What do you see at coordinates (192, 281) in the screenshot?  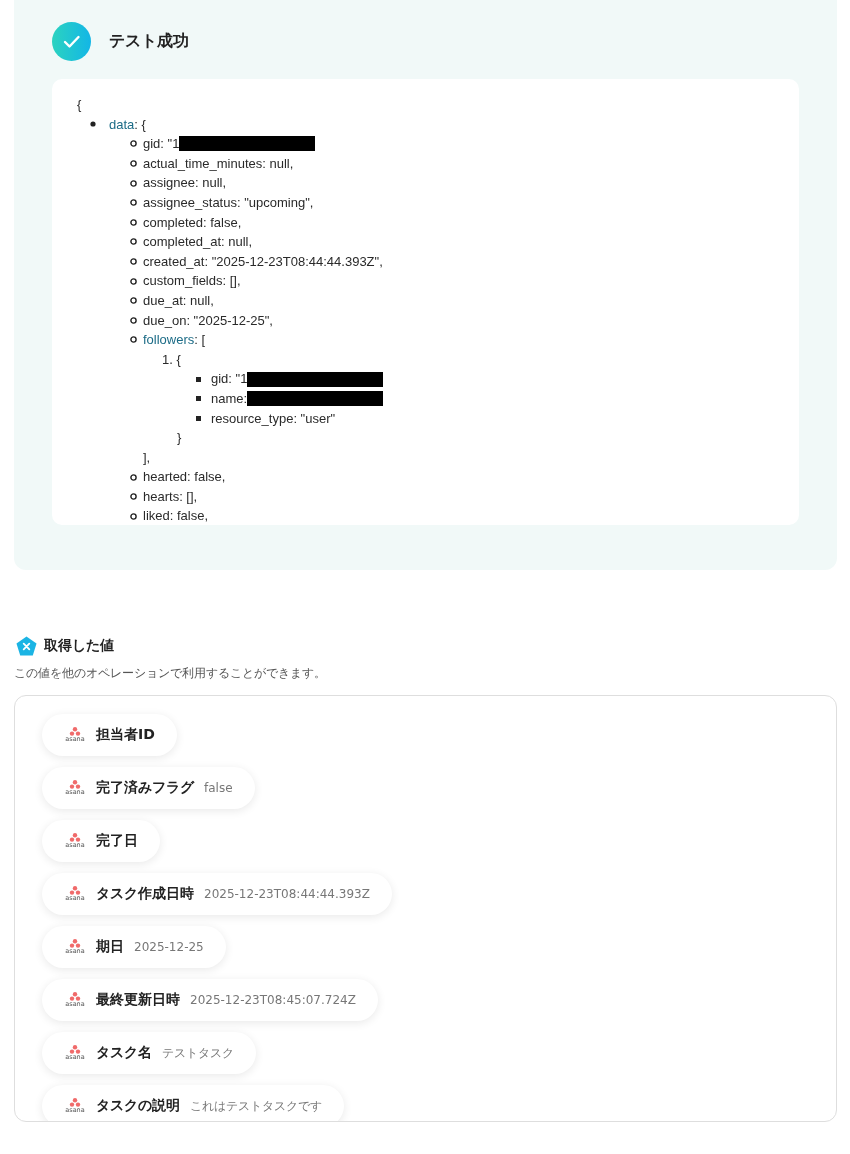 I see `code-line: custom_fields: [],` at bounding box center [192, 281].